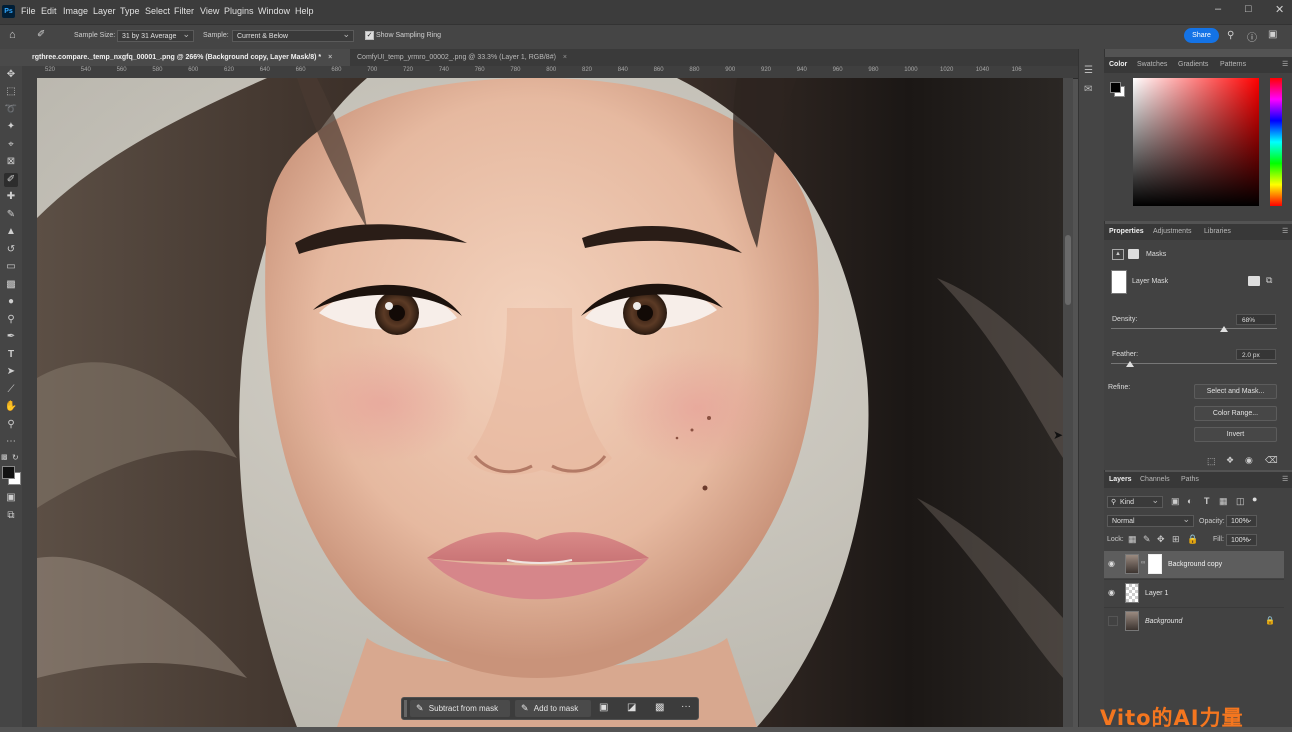  I want to click on visibility-icon: ◉, so click(1249, 460).